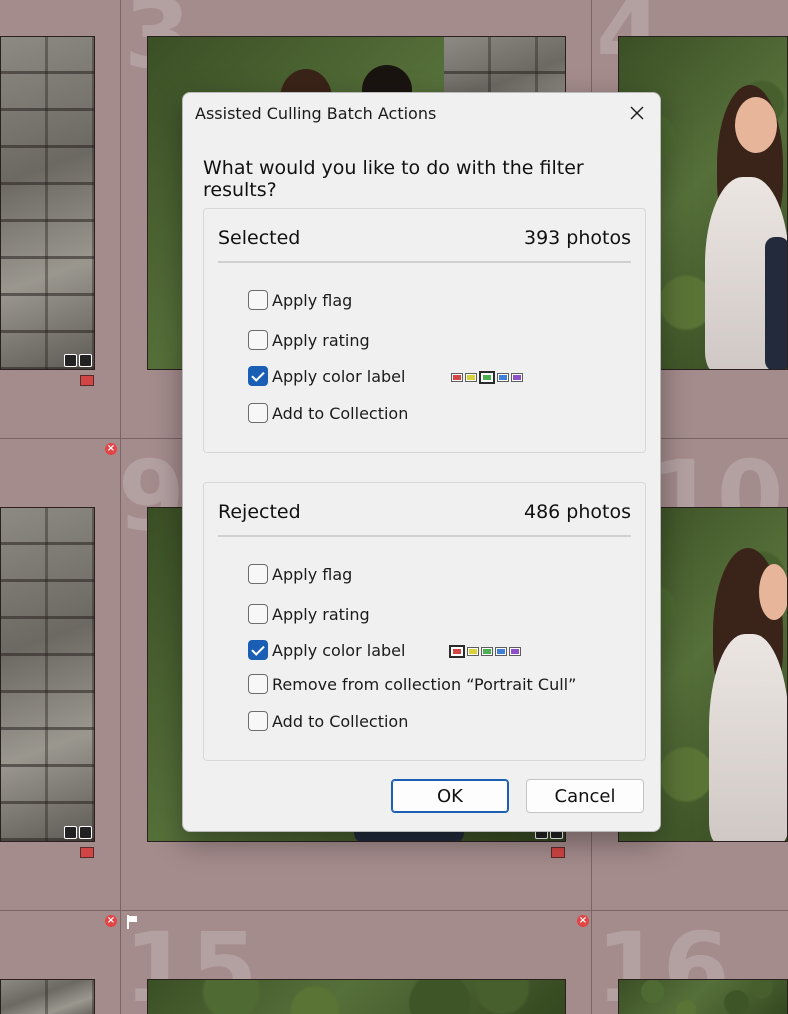 The height and width of the screenshot is (1014, 788). I want to click on rejected-remove-from-collection-checkbox, so click(258, 684).